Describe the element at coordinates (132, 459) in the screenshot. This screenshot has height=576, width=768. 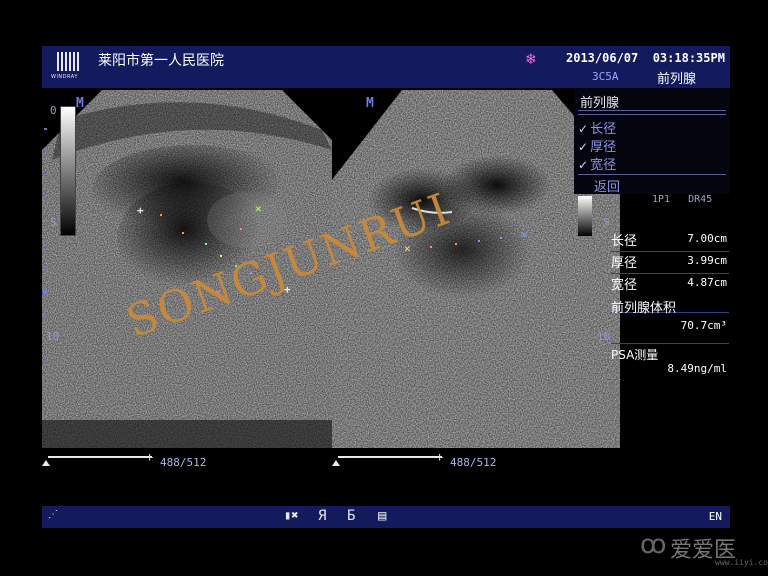
I see `cine-bar-left: + 488/512` at that location.